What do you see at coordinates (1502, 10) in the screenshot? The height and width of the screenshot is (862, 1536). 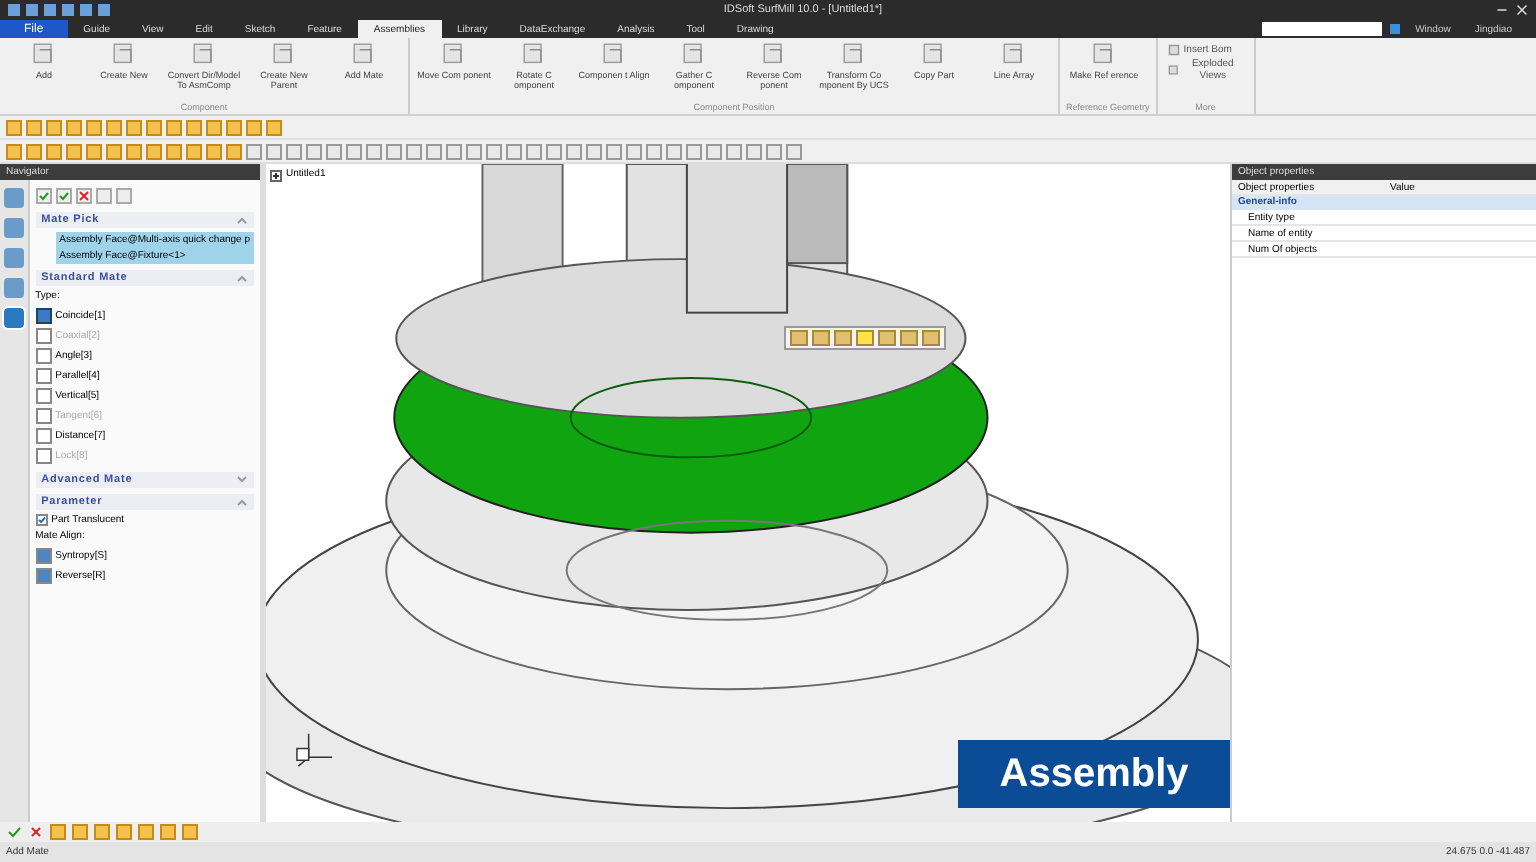 I see `minimize-icon` at bounding box center [1502, 10].